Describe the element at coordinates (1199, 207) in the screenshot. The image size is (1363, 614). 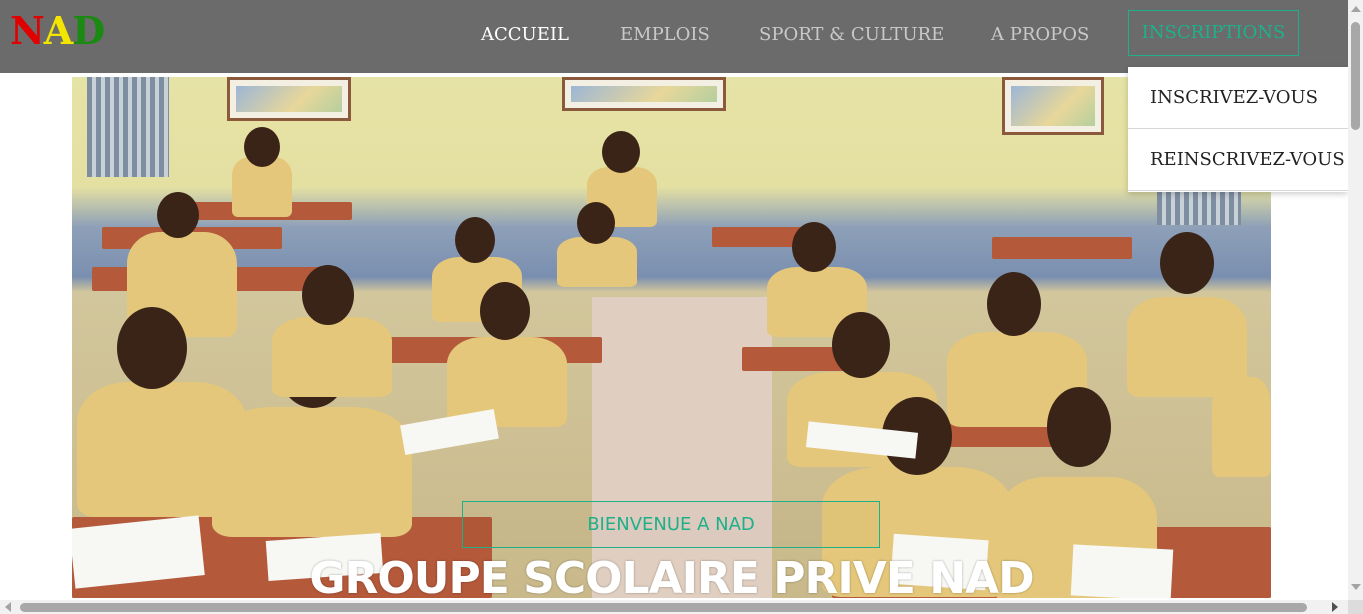
I see `classroom-window-right` at that location.